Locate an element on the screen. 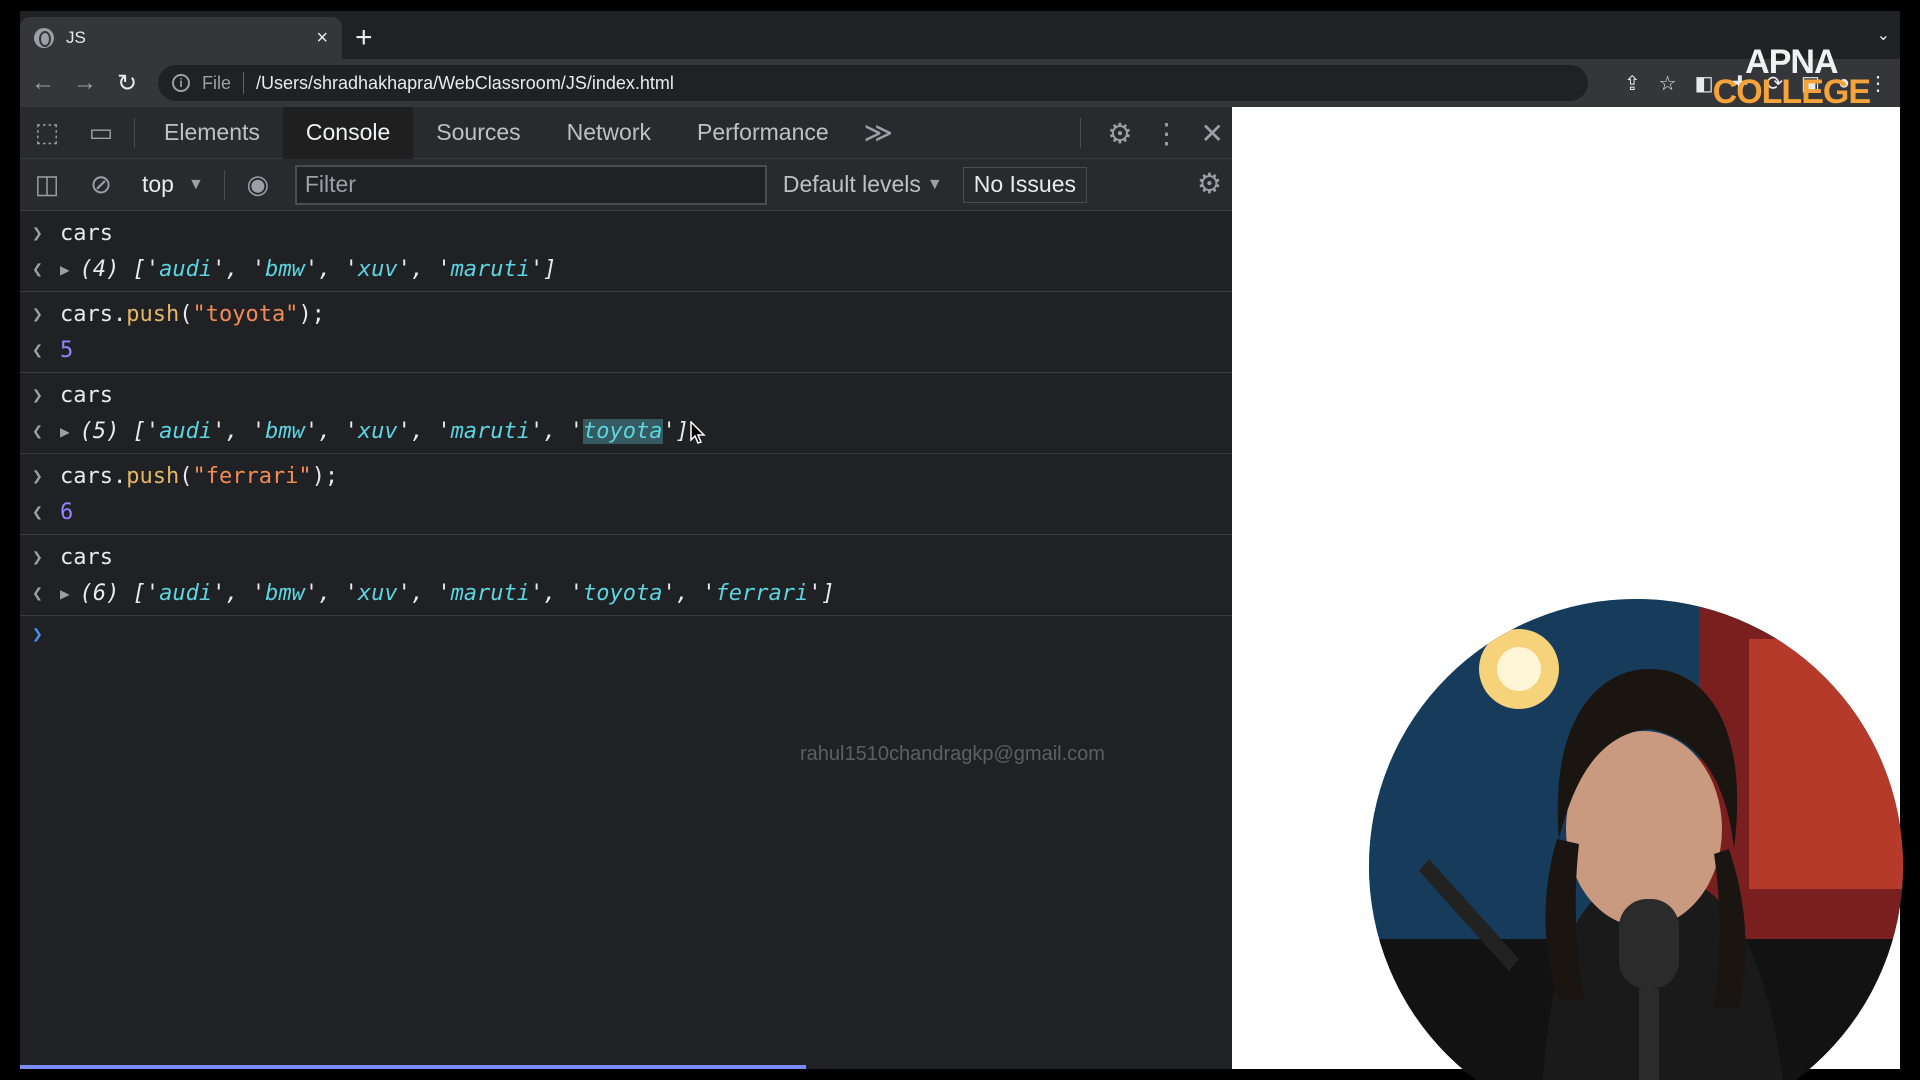  context-select: top ▼ is located at coordinates (173, 184).